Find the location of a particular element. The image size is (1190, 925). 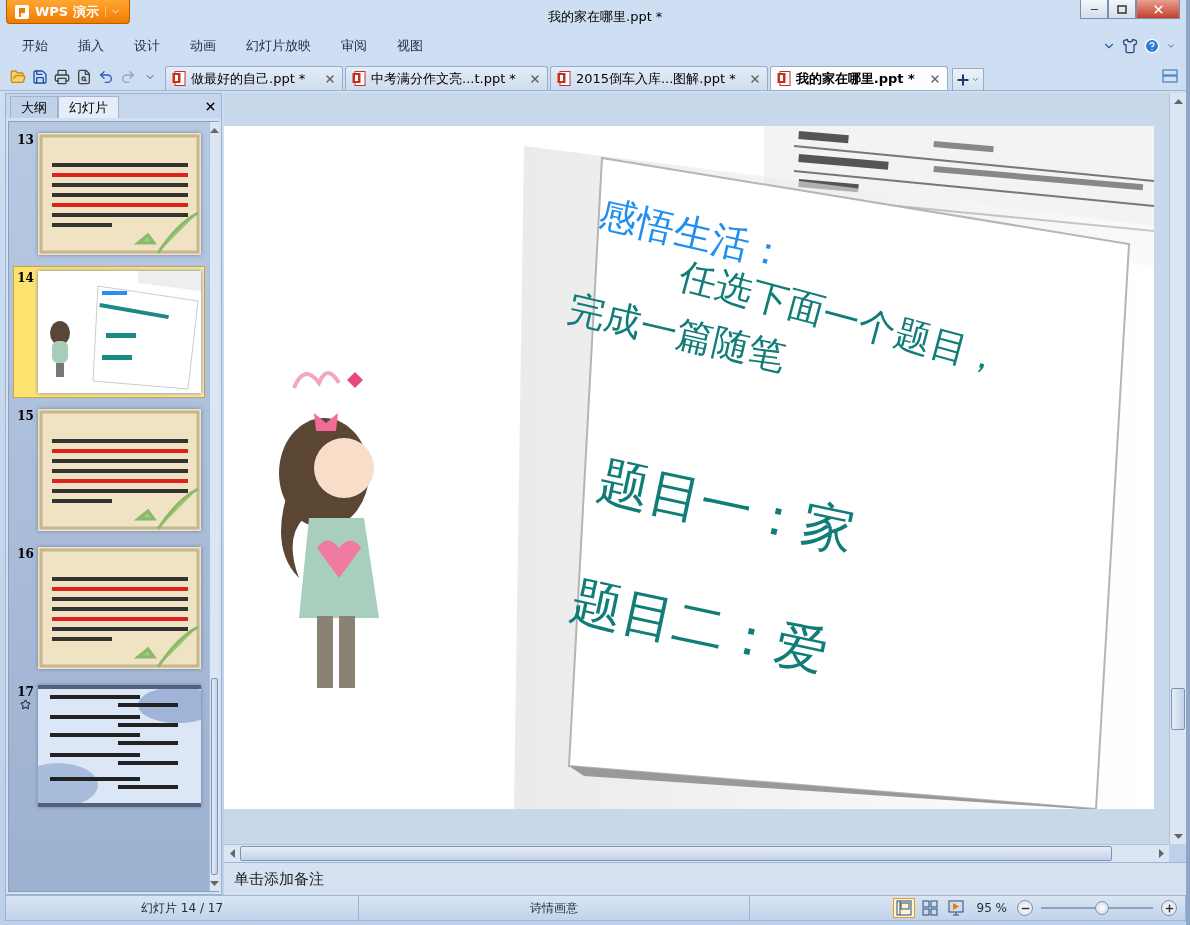

slide-thumbnail-item: 13 is located at coordinates (109, 194).